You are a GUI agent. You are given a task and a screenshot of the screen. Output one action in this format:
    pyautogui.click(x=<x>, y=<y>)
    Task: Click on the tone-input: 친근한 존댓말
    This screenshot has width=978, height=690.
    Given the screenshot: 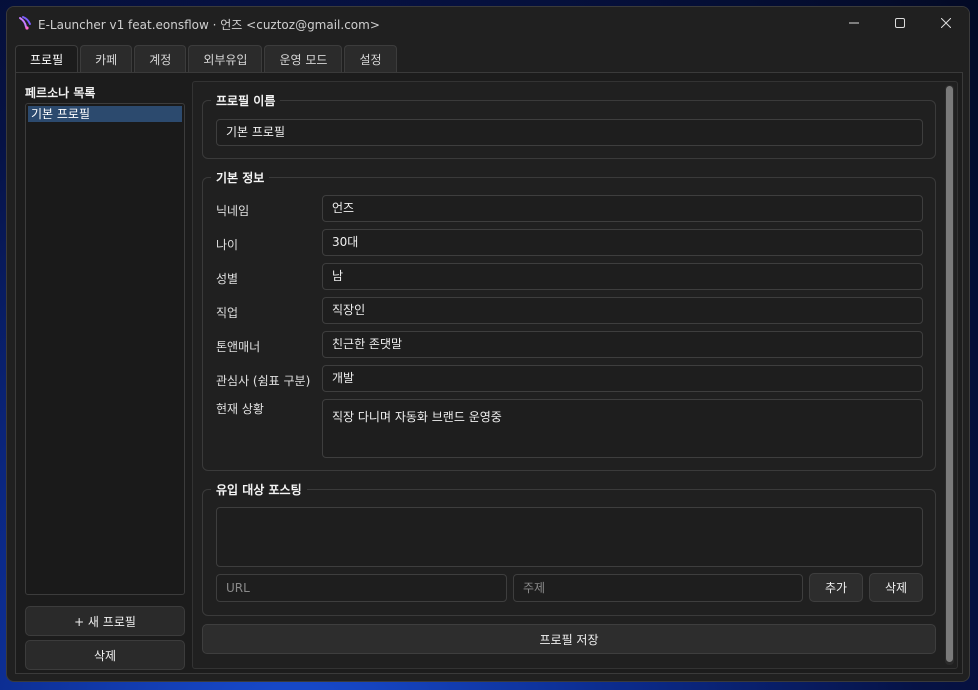 What is the action you would take?
    pyautogui.click(x=622, y=344)
    